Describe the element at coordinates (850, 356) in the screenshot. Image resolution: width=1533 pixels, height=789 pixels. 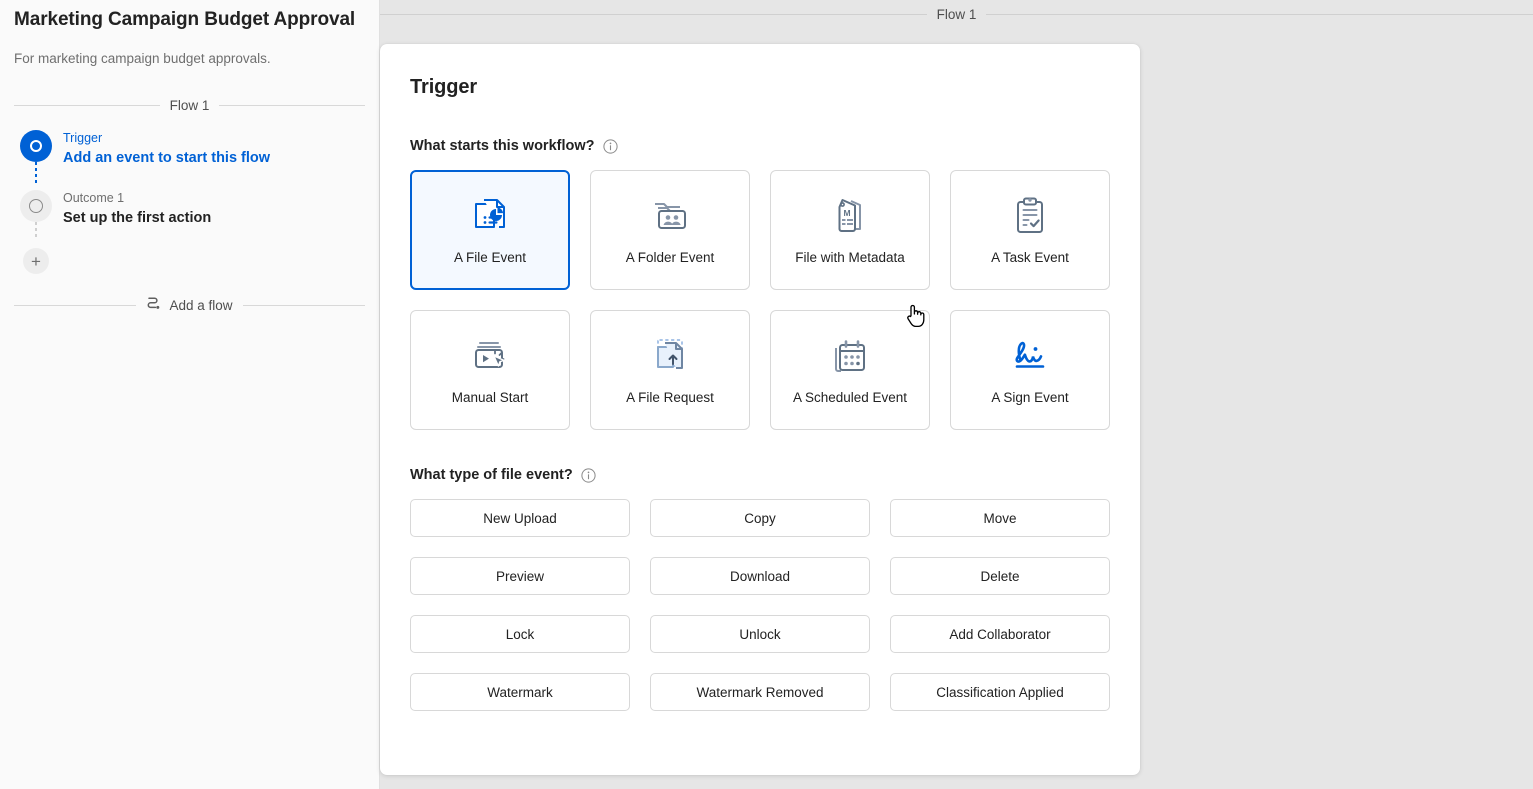
I see `calendar-icon` at that location.